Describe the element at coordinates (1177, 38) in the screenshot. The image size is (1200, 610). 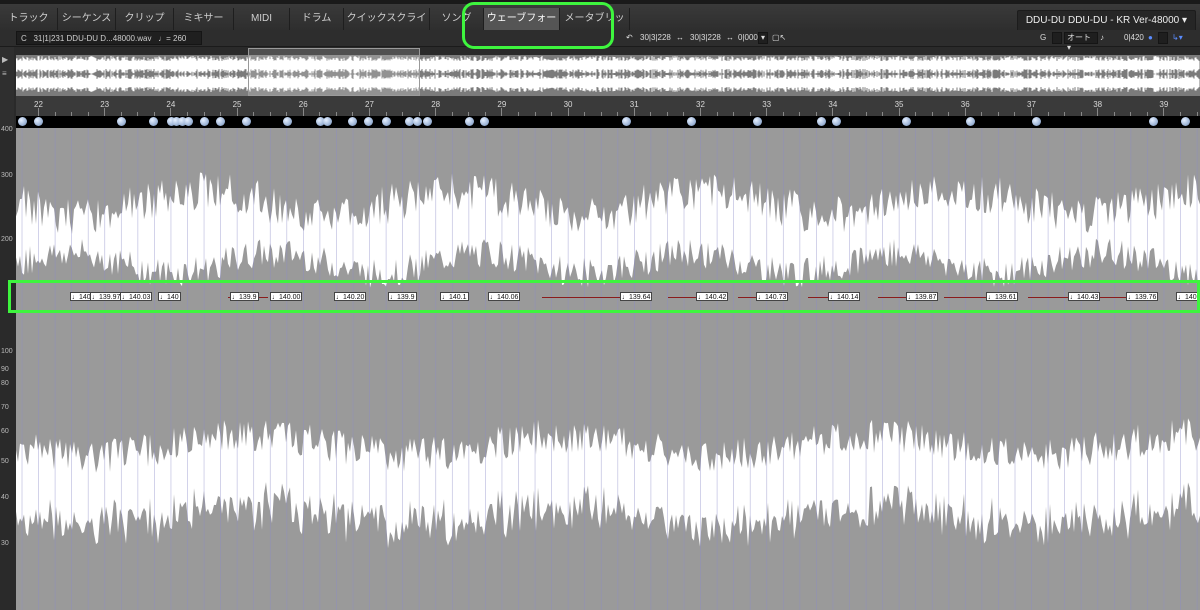
I see `loop-icon: ↳▾` at that location.